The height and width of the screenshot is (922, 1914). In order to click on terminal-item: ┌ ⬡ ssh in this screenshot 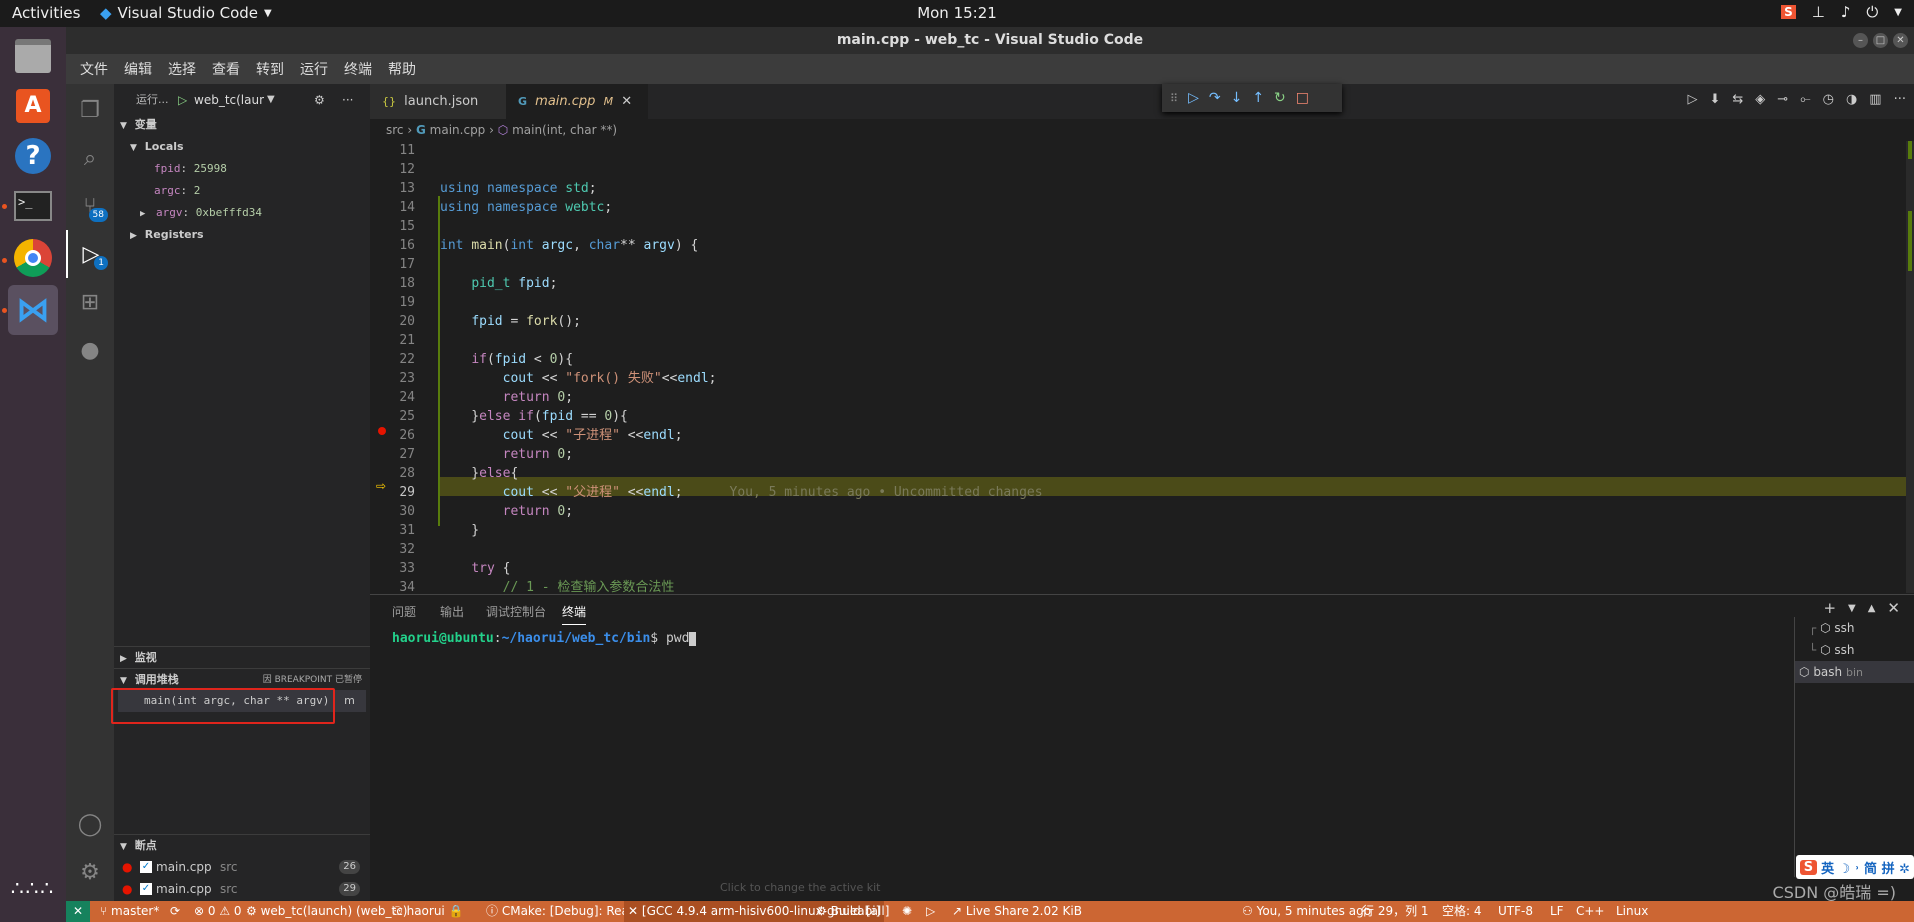, I will do `click(1854, 628)`.